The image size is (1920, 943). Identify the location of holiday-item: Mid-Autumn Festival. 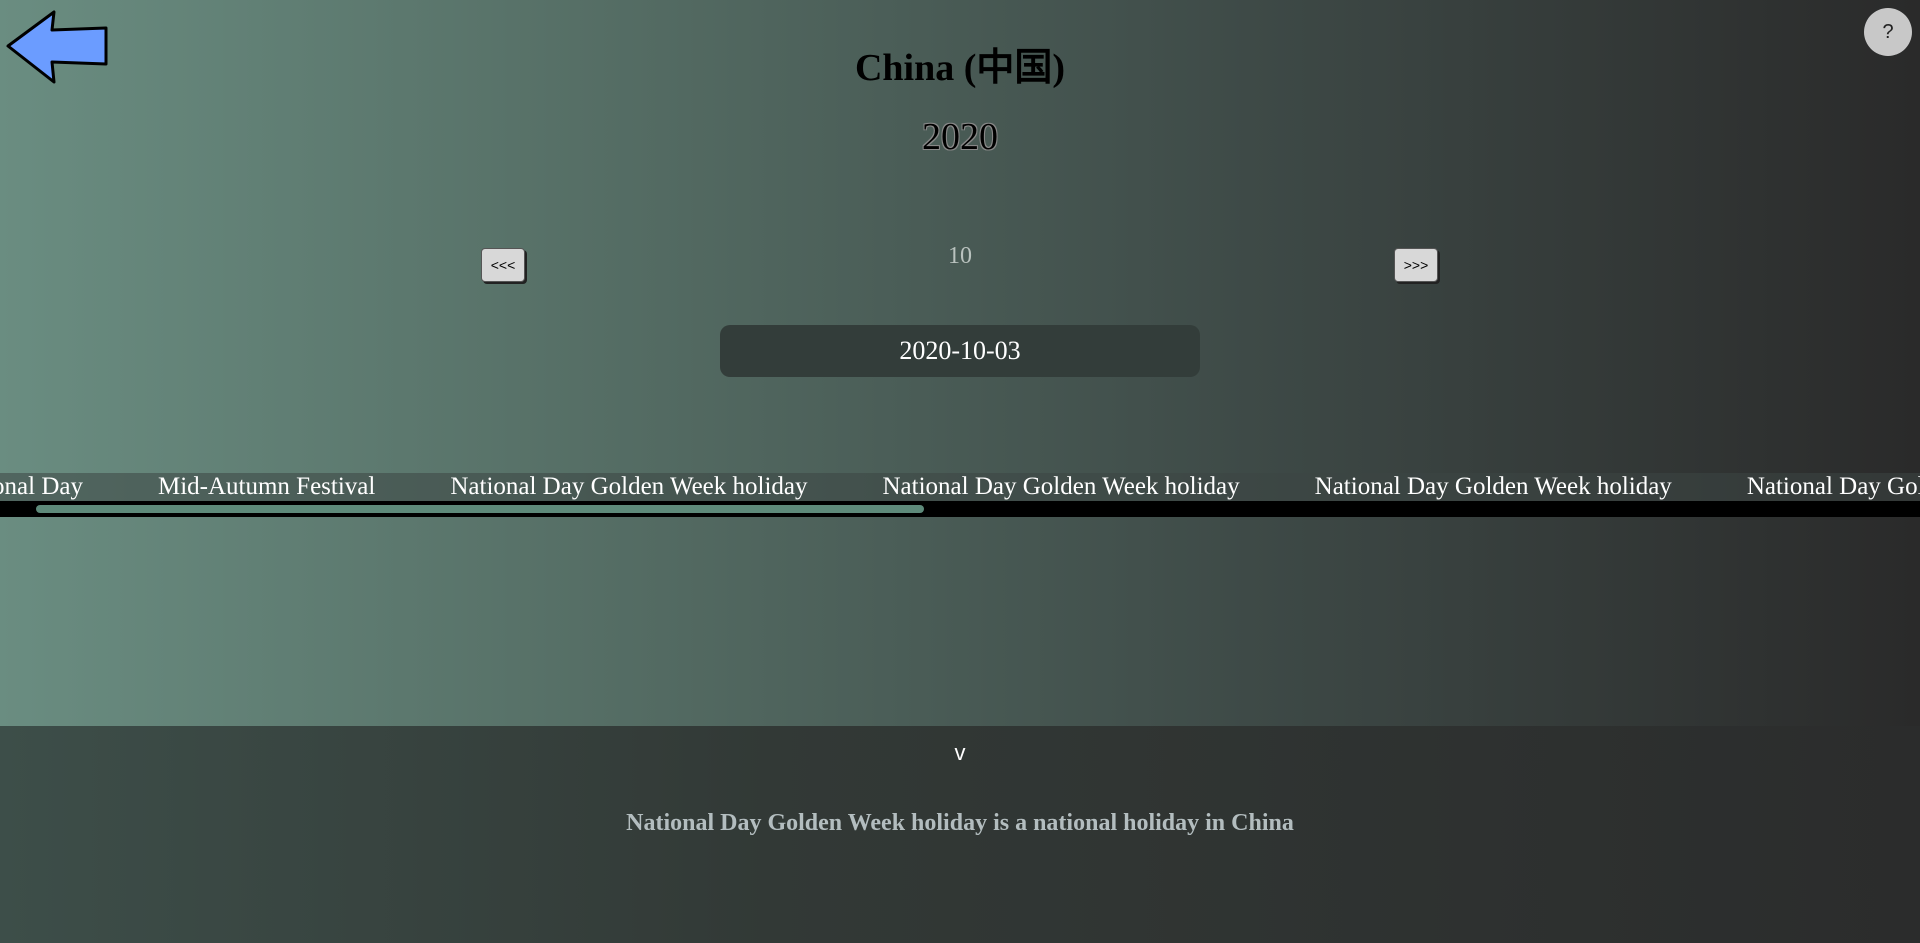
(266, 487).